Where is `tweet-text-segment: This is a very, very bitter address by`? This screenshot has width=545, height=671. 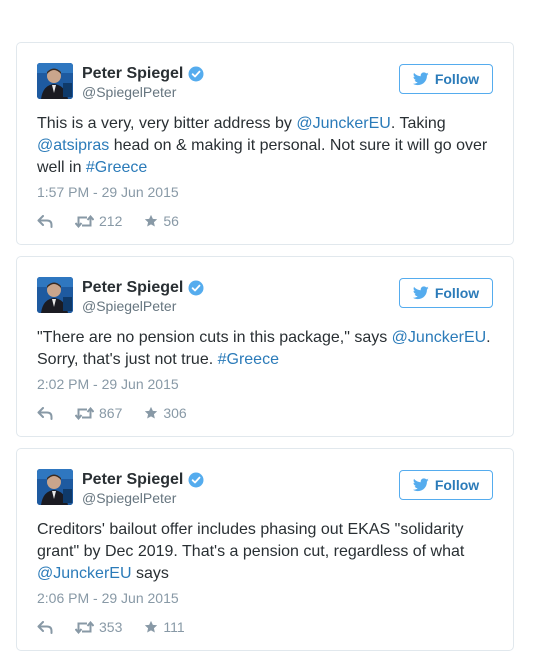 tweet-text-segment: This is a very, very bitter address by is located at coordinates (167, 123).